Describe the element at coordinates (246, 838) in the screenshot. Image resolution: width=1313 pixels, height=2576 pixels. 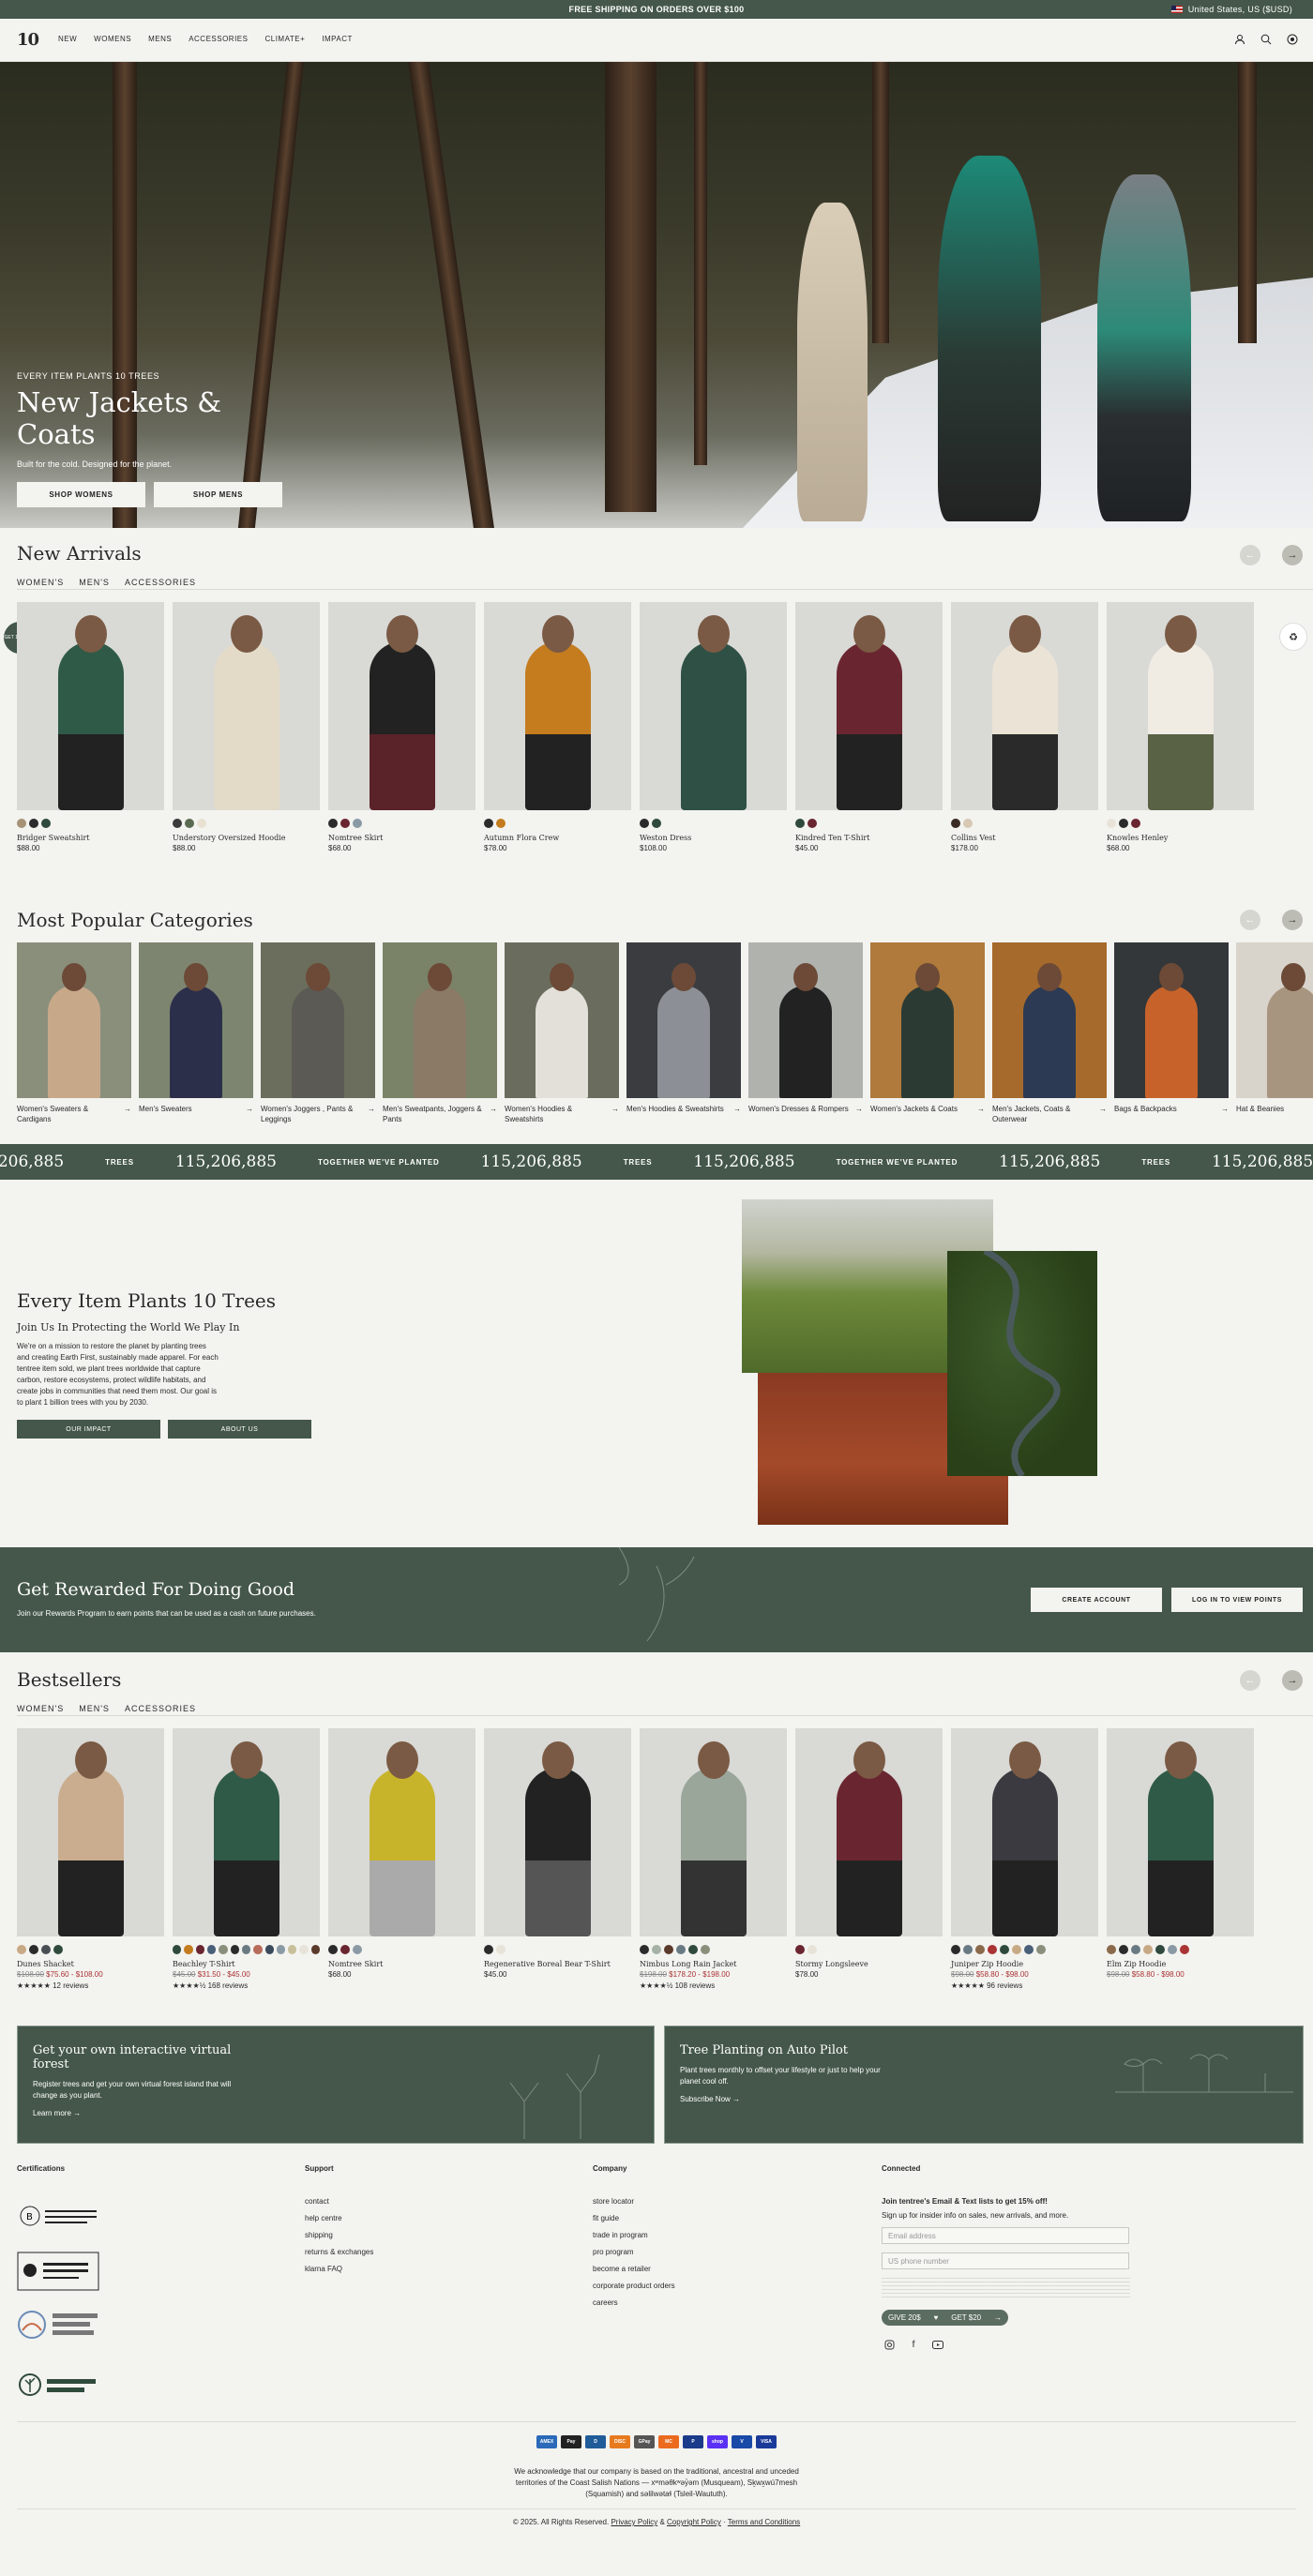
I see `product-name: Understory Oversized Hoodie` at that location.